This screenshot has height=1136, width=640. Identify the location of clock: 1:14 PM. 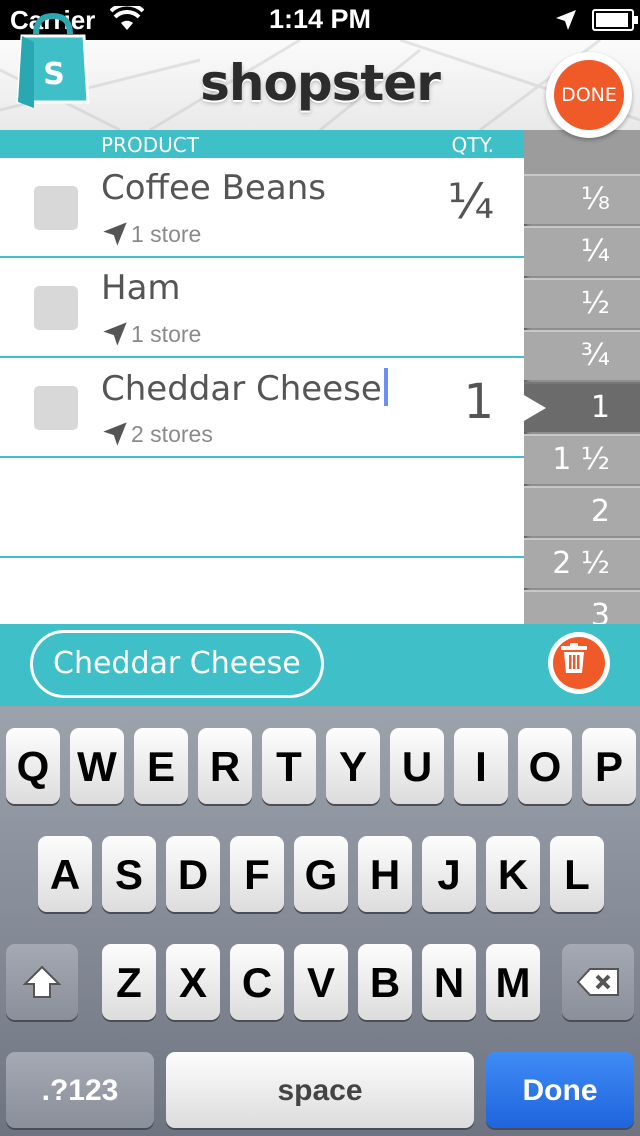
(320, 19).